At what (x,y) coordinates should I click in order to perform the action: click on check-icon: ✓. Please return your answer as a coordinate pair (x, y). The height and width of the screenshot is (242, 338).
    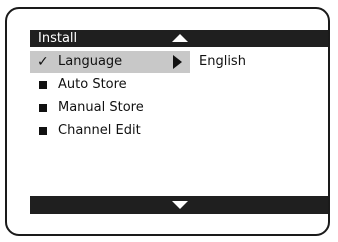
    Looking at the image, I should click on (43, 62).